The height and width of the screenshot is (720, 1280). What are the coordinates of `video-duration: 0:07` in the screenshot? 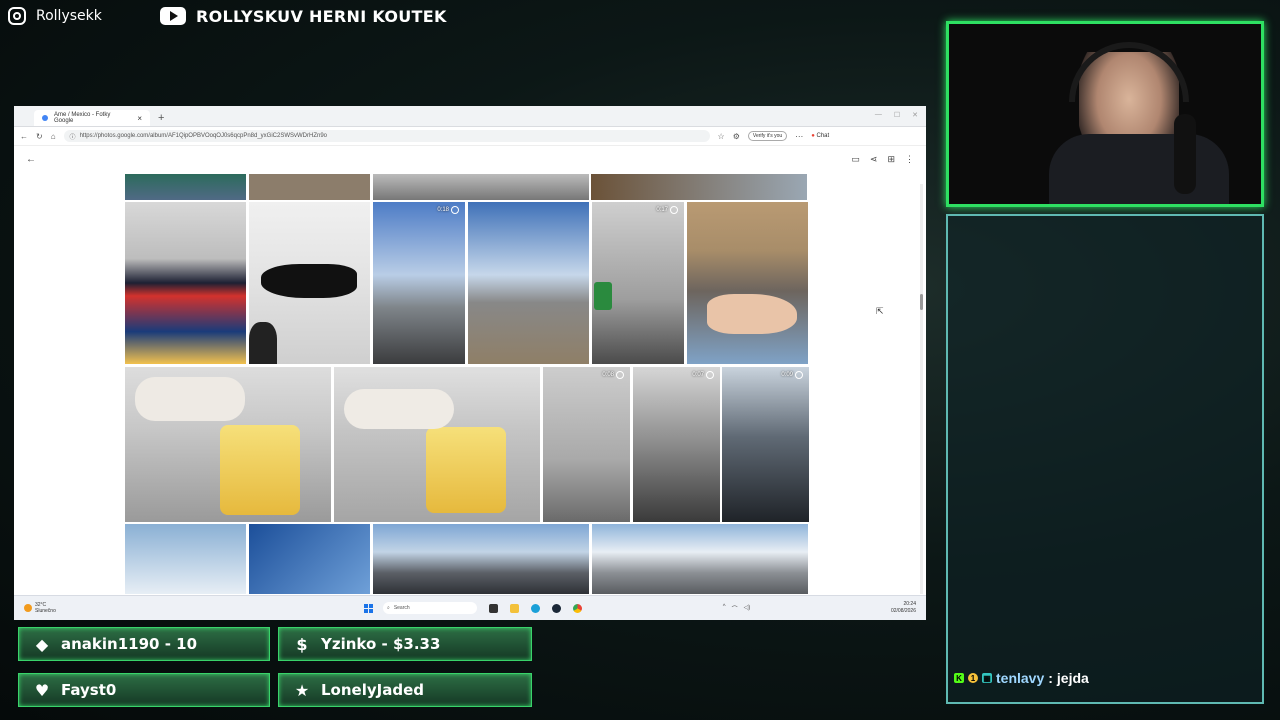 It's located at (703, 375).